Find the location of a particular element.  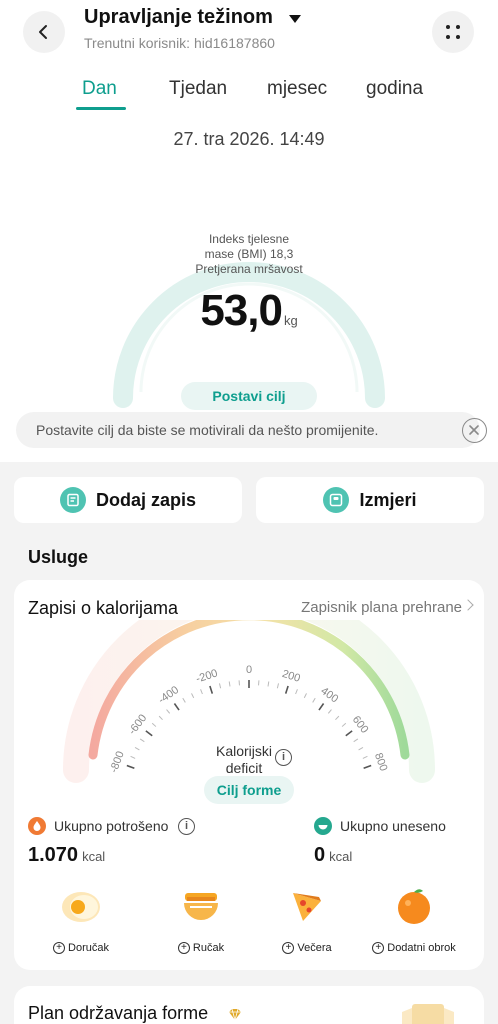

gauge-tick-label: -200 is located at coordinates (207, 676).